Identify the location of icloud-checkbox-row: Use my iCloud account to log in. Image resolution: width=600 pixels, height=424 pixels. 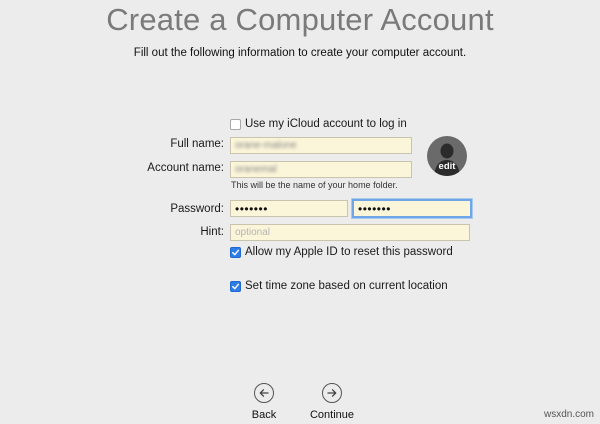
(318, 124).